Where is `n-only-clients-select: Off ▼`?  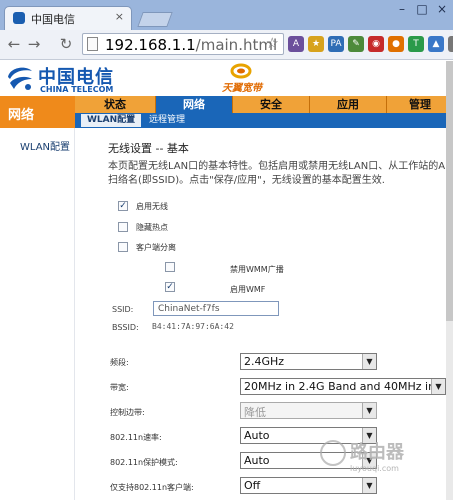
n-only-clients-select: Off ▼ is located at coordinates (308, 485).